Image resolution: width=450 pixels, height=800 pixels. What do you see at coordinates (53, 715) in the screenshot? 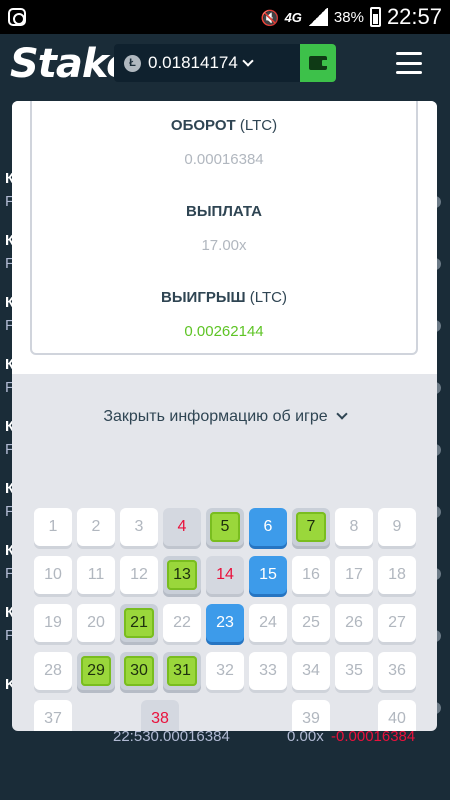
I see `keno-tile: 37` at bounding box center [53, 715].